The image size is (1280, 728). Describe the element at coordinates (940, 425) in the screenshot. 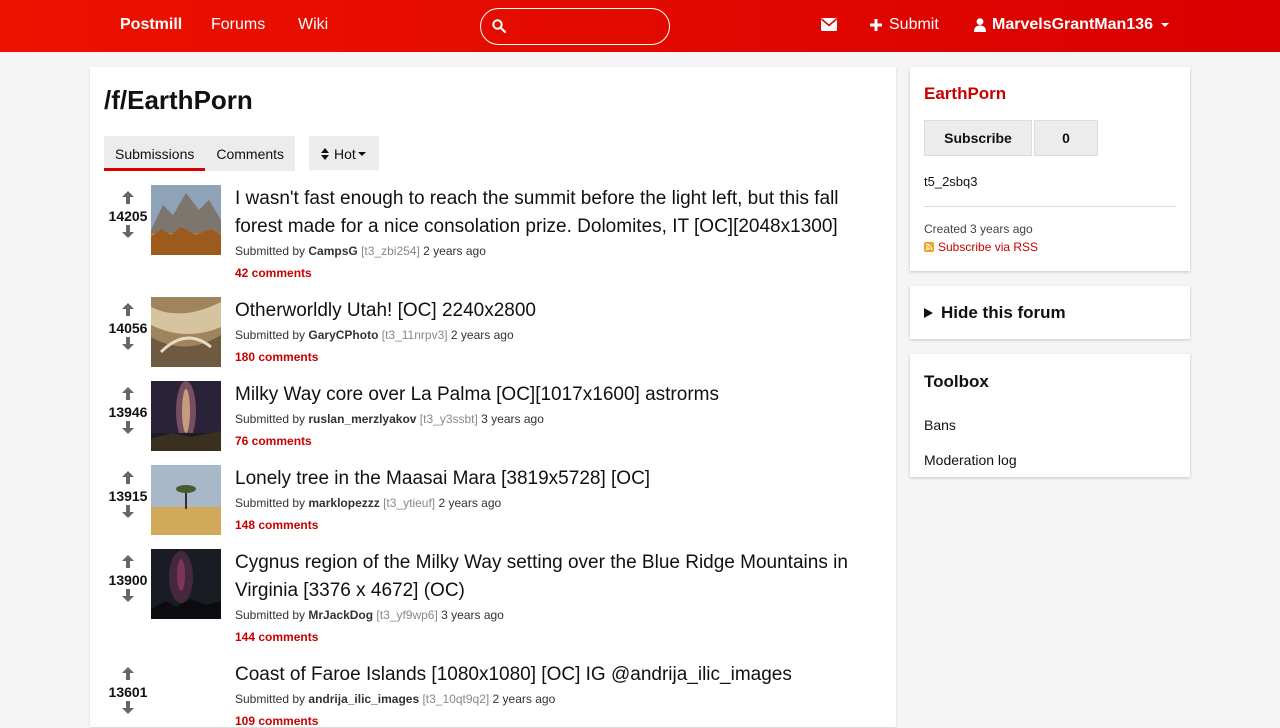

I see `bans-link: Bans` at that location.